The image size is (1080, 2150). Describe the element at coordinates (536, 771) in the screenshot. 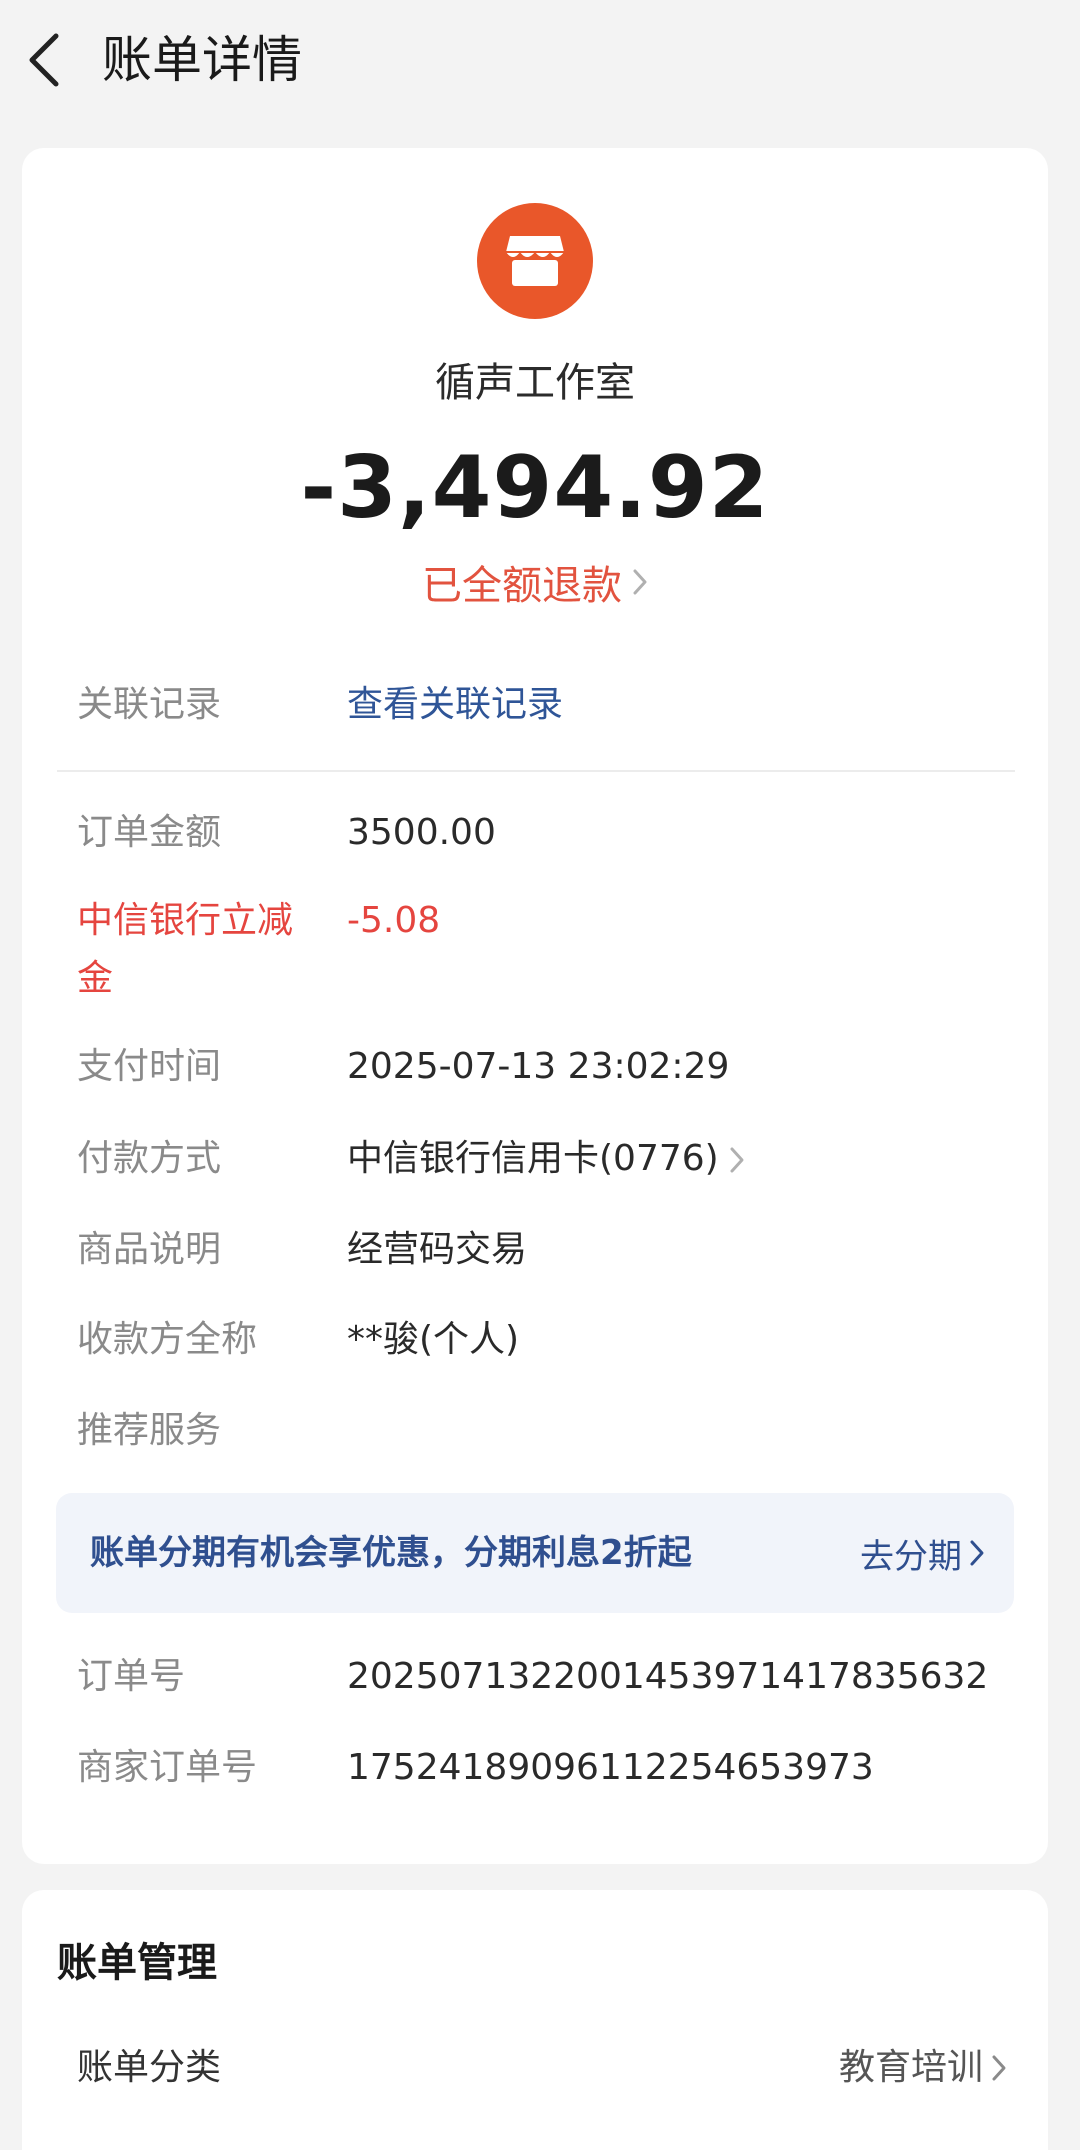

I see `divider` at that location.